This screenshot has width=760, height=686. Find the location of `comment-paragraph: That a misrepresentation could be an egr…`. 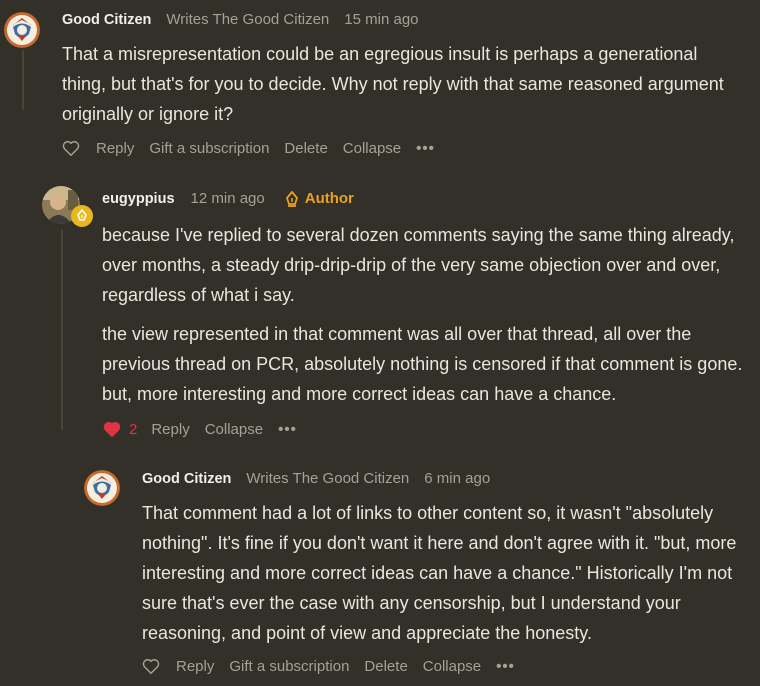

comment-paragraph: That a misrepresentation could be an egr… is located at coordinates (393, 84).